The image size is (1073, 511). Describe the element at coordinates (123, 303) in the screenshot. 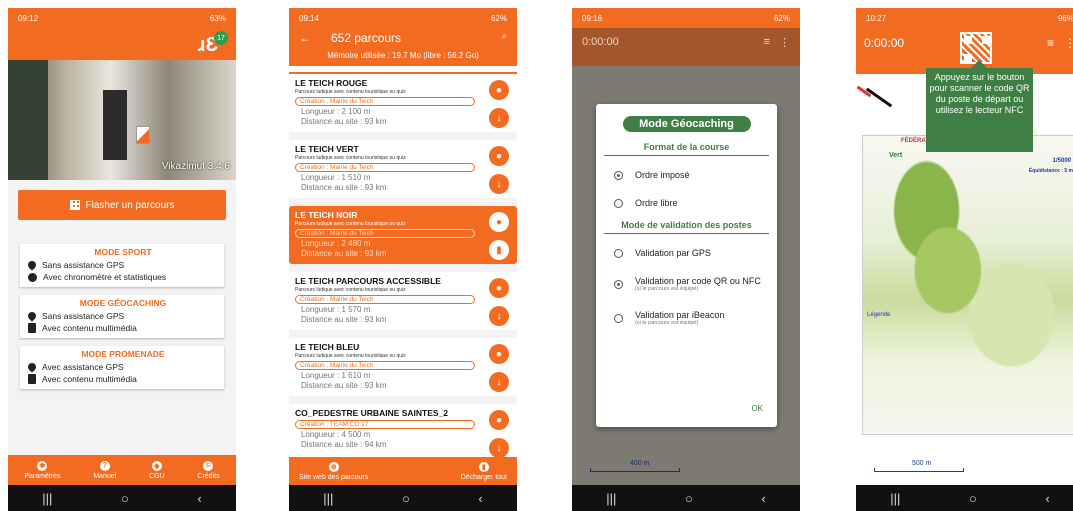

I see `mode-title: MODE GÉOCACHING` at that location.